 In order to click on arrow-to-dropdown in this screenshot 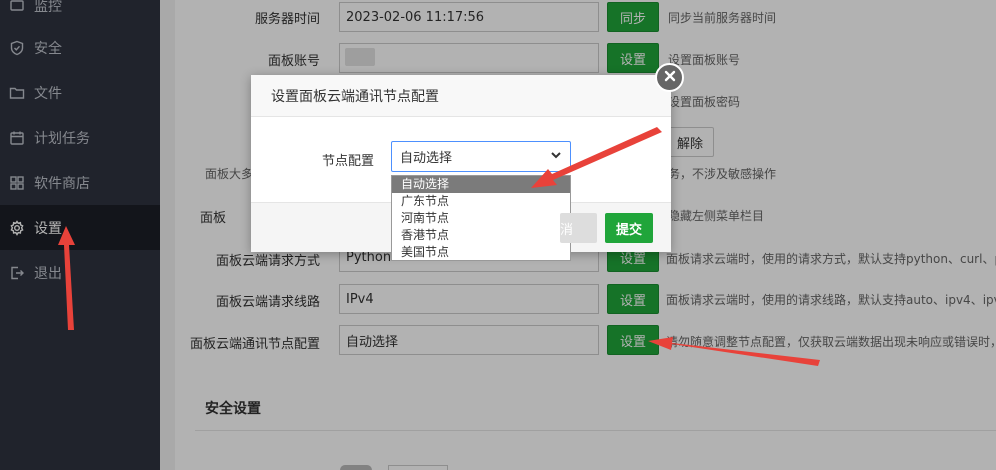, I will do `click(596, 157)`.